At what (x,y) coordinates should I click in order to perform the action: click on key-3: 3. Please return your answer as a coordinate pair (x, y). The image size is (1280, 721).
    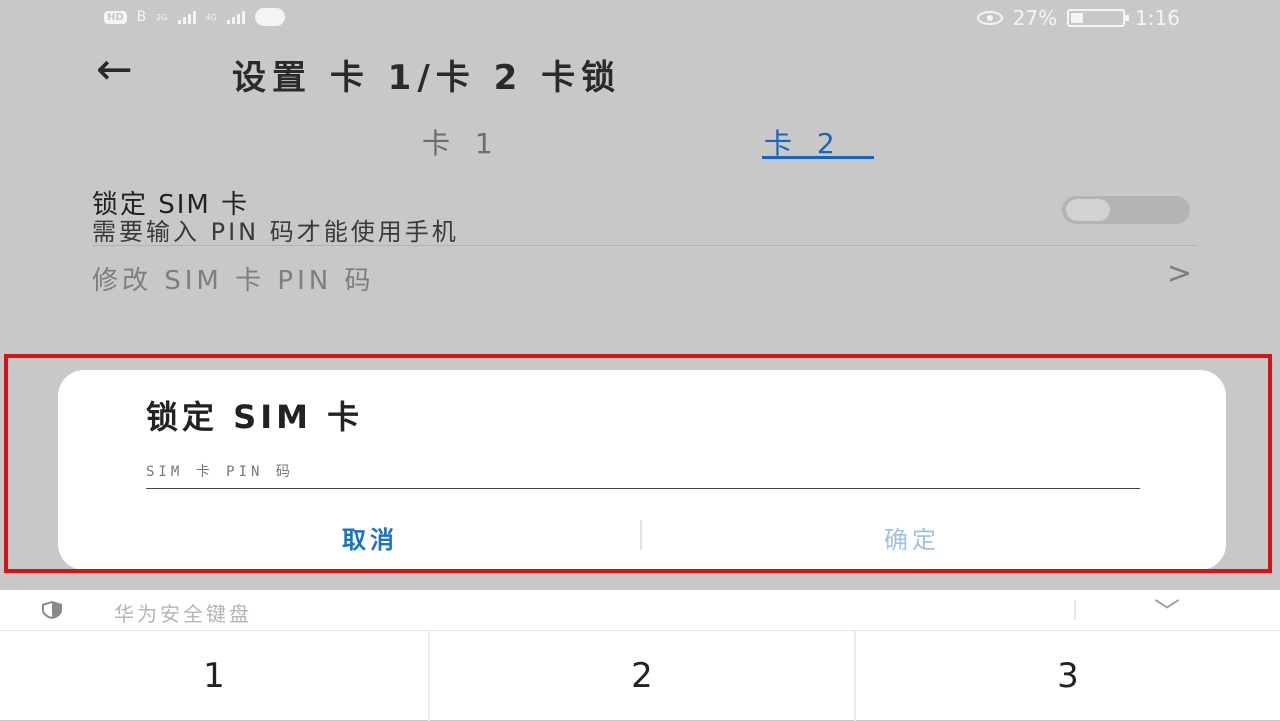
    Looking at the image, I should click on (1068, 676).